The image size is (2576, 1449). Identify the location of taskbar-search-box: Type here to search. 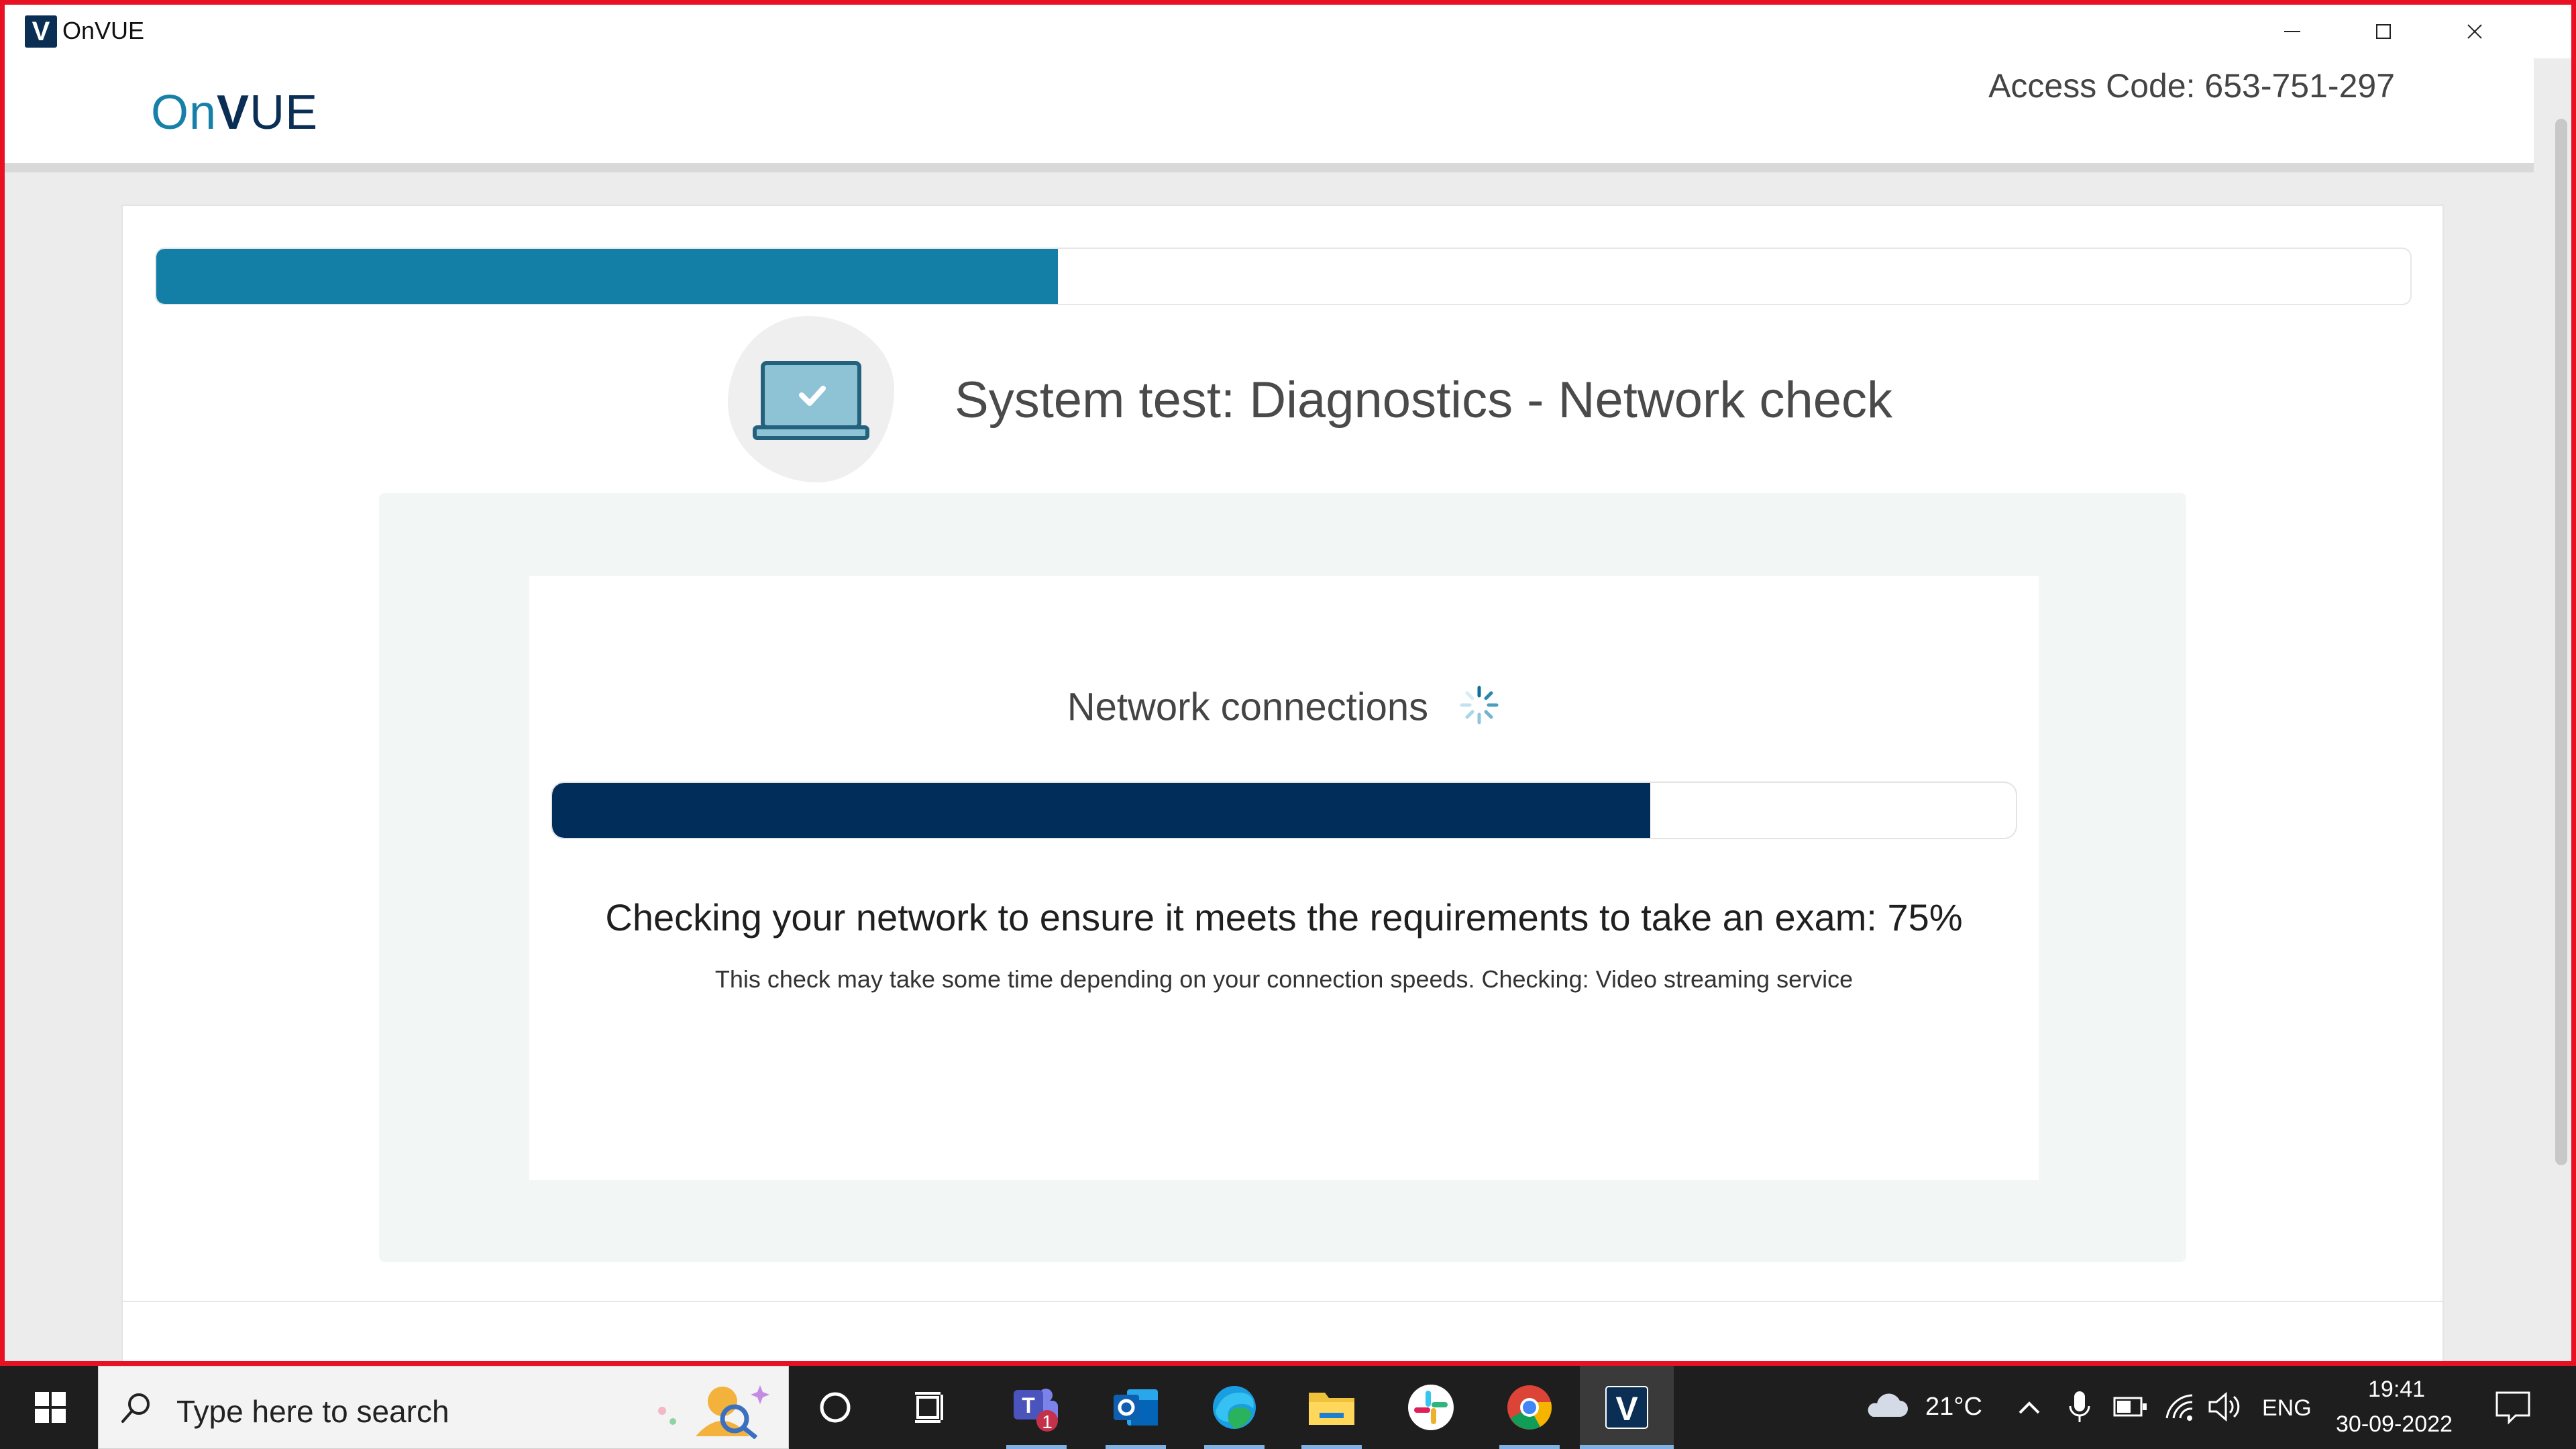
(443, 1407).